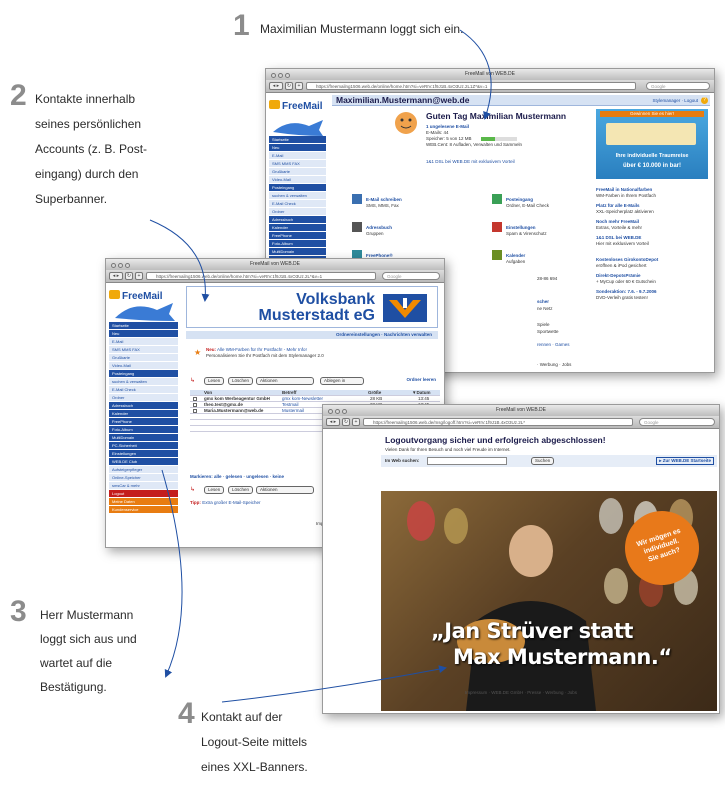 The width and height of the screenshot is (725, 805). Describe the element at coordinates (685, 461) in the screenshot. I see `startpage-link: ▸ Zur WEB.DE Startseite` at that location.